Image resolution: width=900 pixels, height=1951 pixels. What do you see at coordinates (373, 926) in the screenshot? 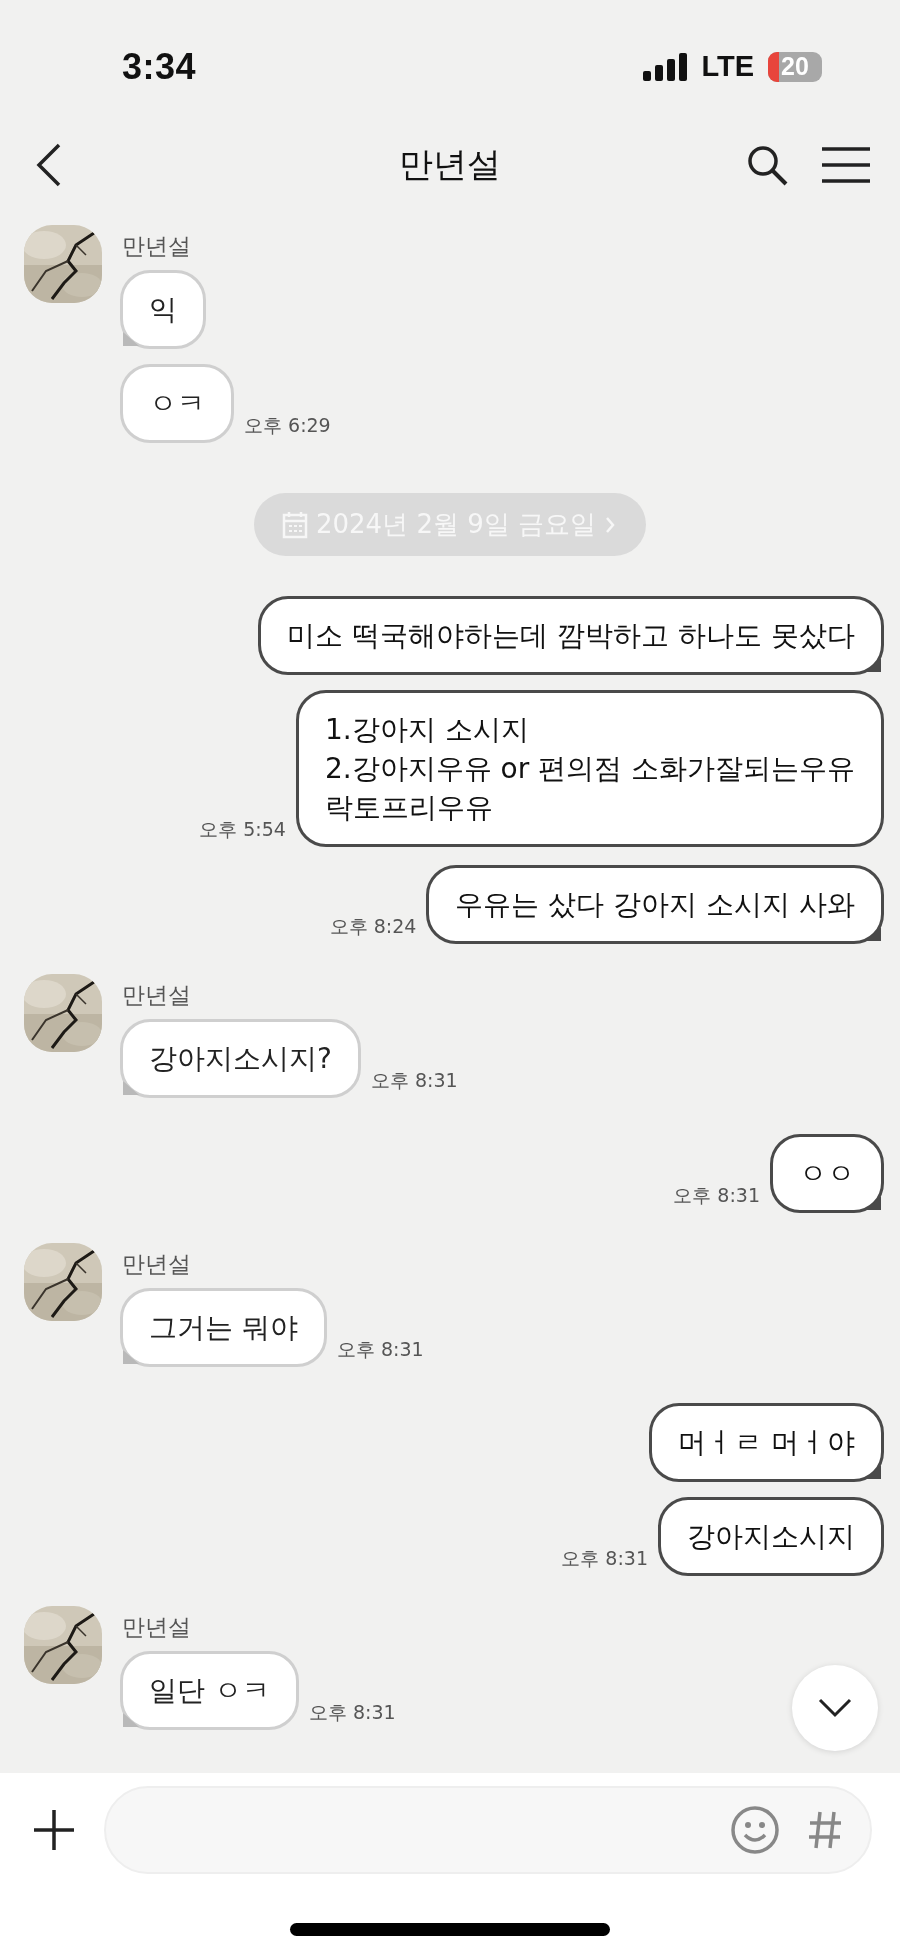
I see `message-time: 오후 8:24` at bounding box center [373, 926].